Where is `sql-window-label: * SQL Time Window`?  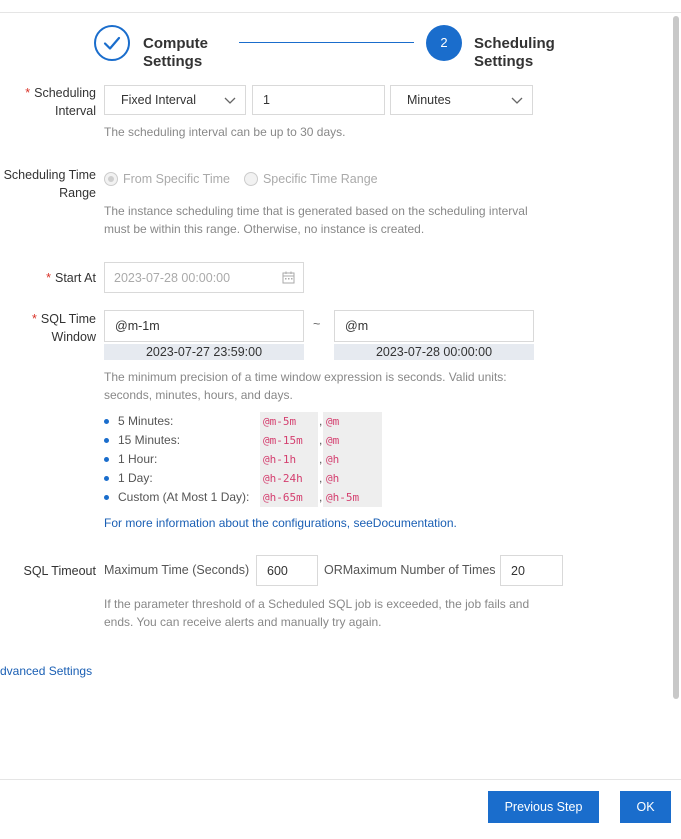 sql-window-label: * SQL Time Window is located at coordinates (64, 328).